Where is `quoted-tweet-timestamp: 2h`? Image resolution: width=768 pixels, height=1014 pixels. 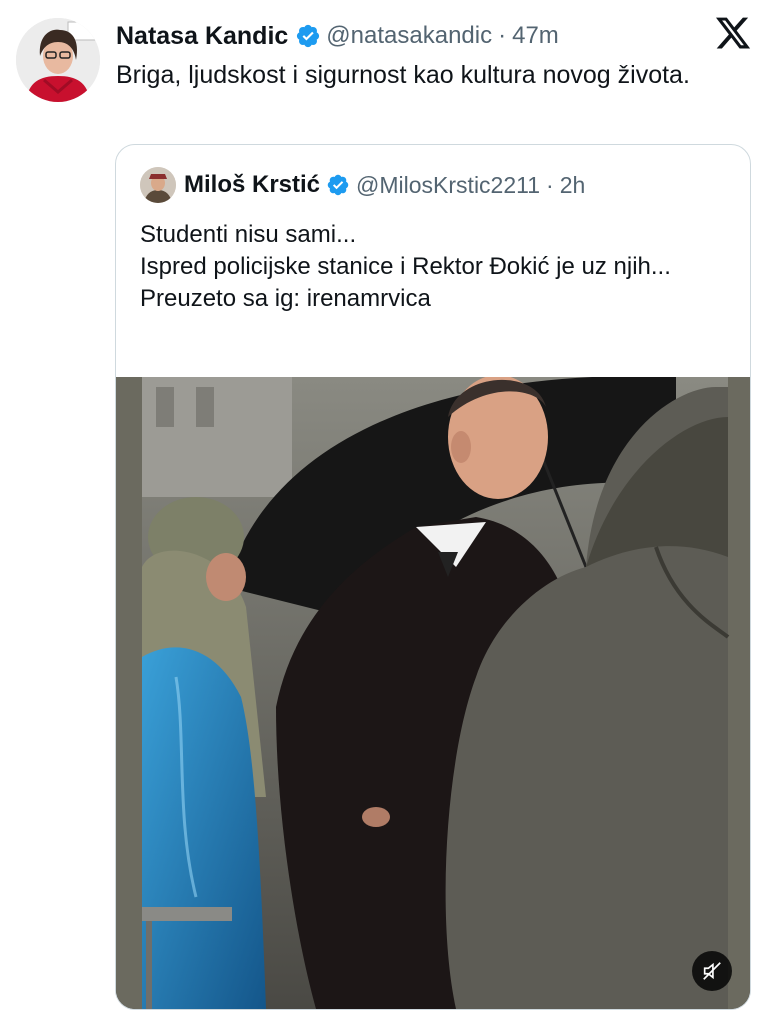 quoted-tweet-timestamp: 2h is located at coordinates (573, 185).